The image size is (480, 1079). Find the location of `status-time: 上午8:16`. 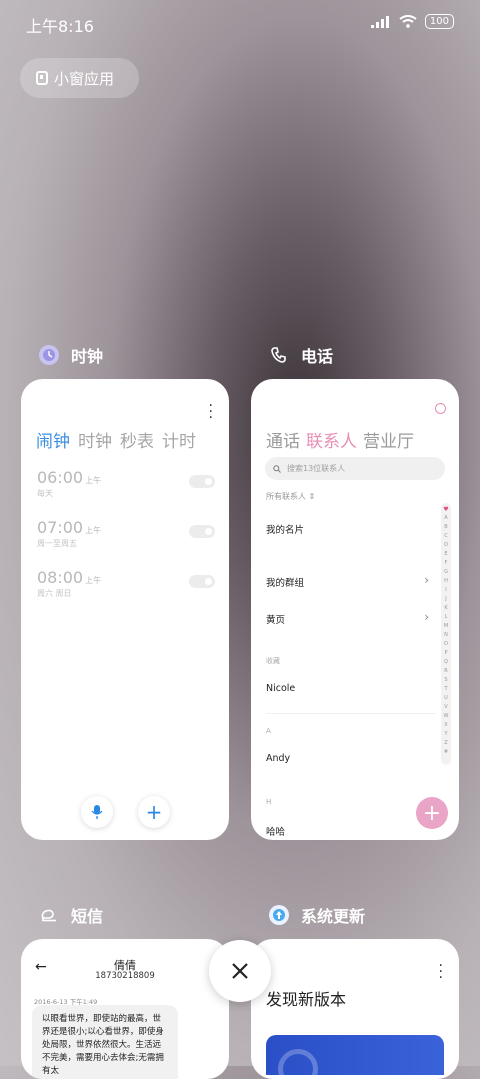

status-time: 上午8:16 is located at coordinates (60, 26).